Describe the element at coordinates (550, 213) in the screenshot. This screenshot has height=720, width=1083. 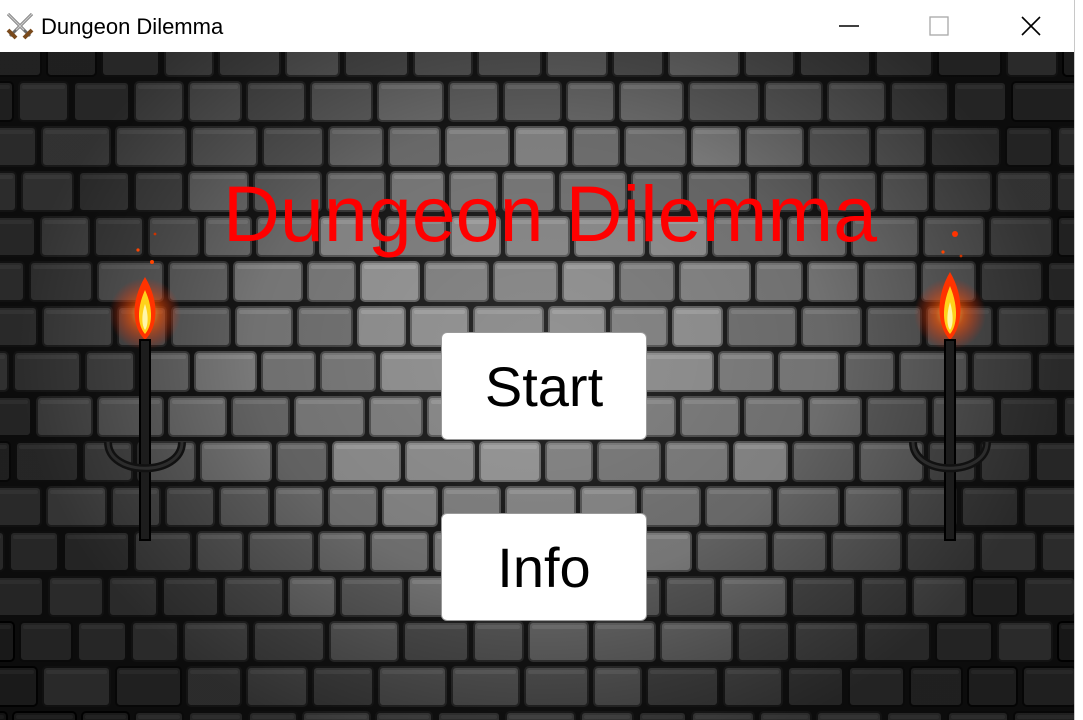
I see `game-title: Dungeon Dilemma` at that location.